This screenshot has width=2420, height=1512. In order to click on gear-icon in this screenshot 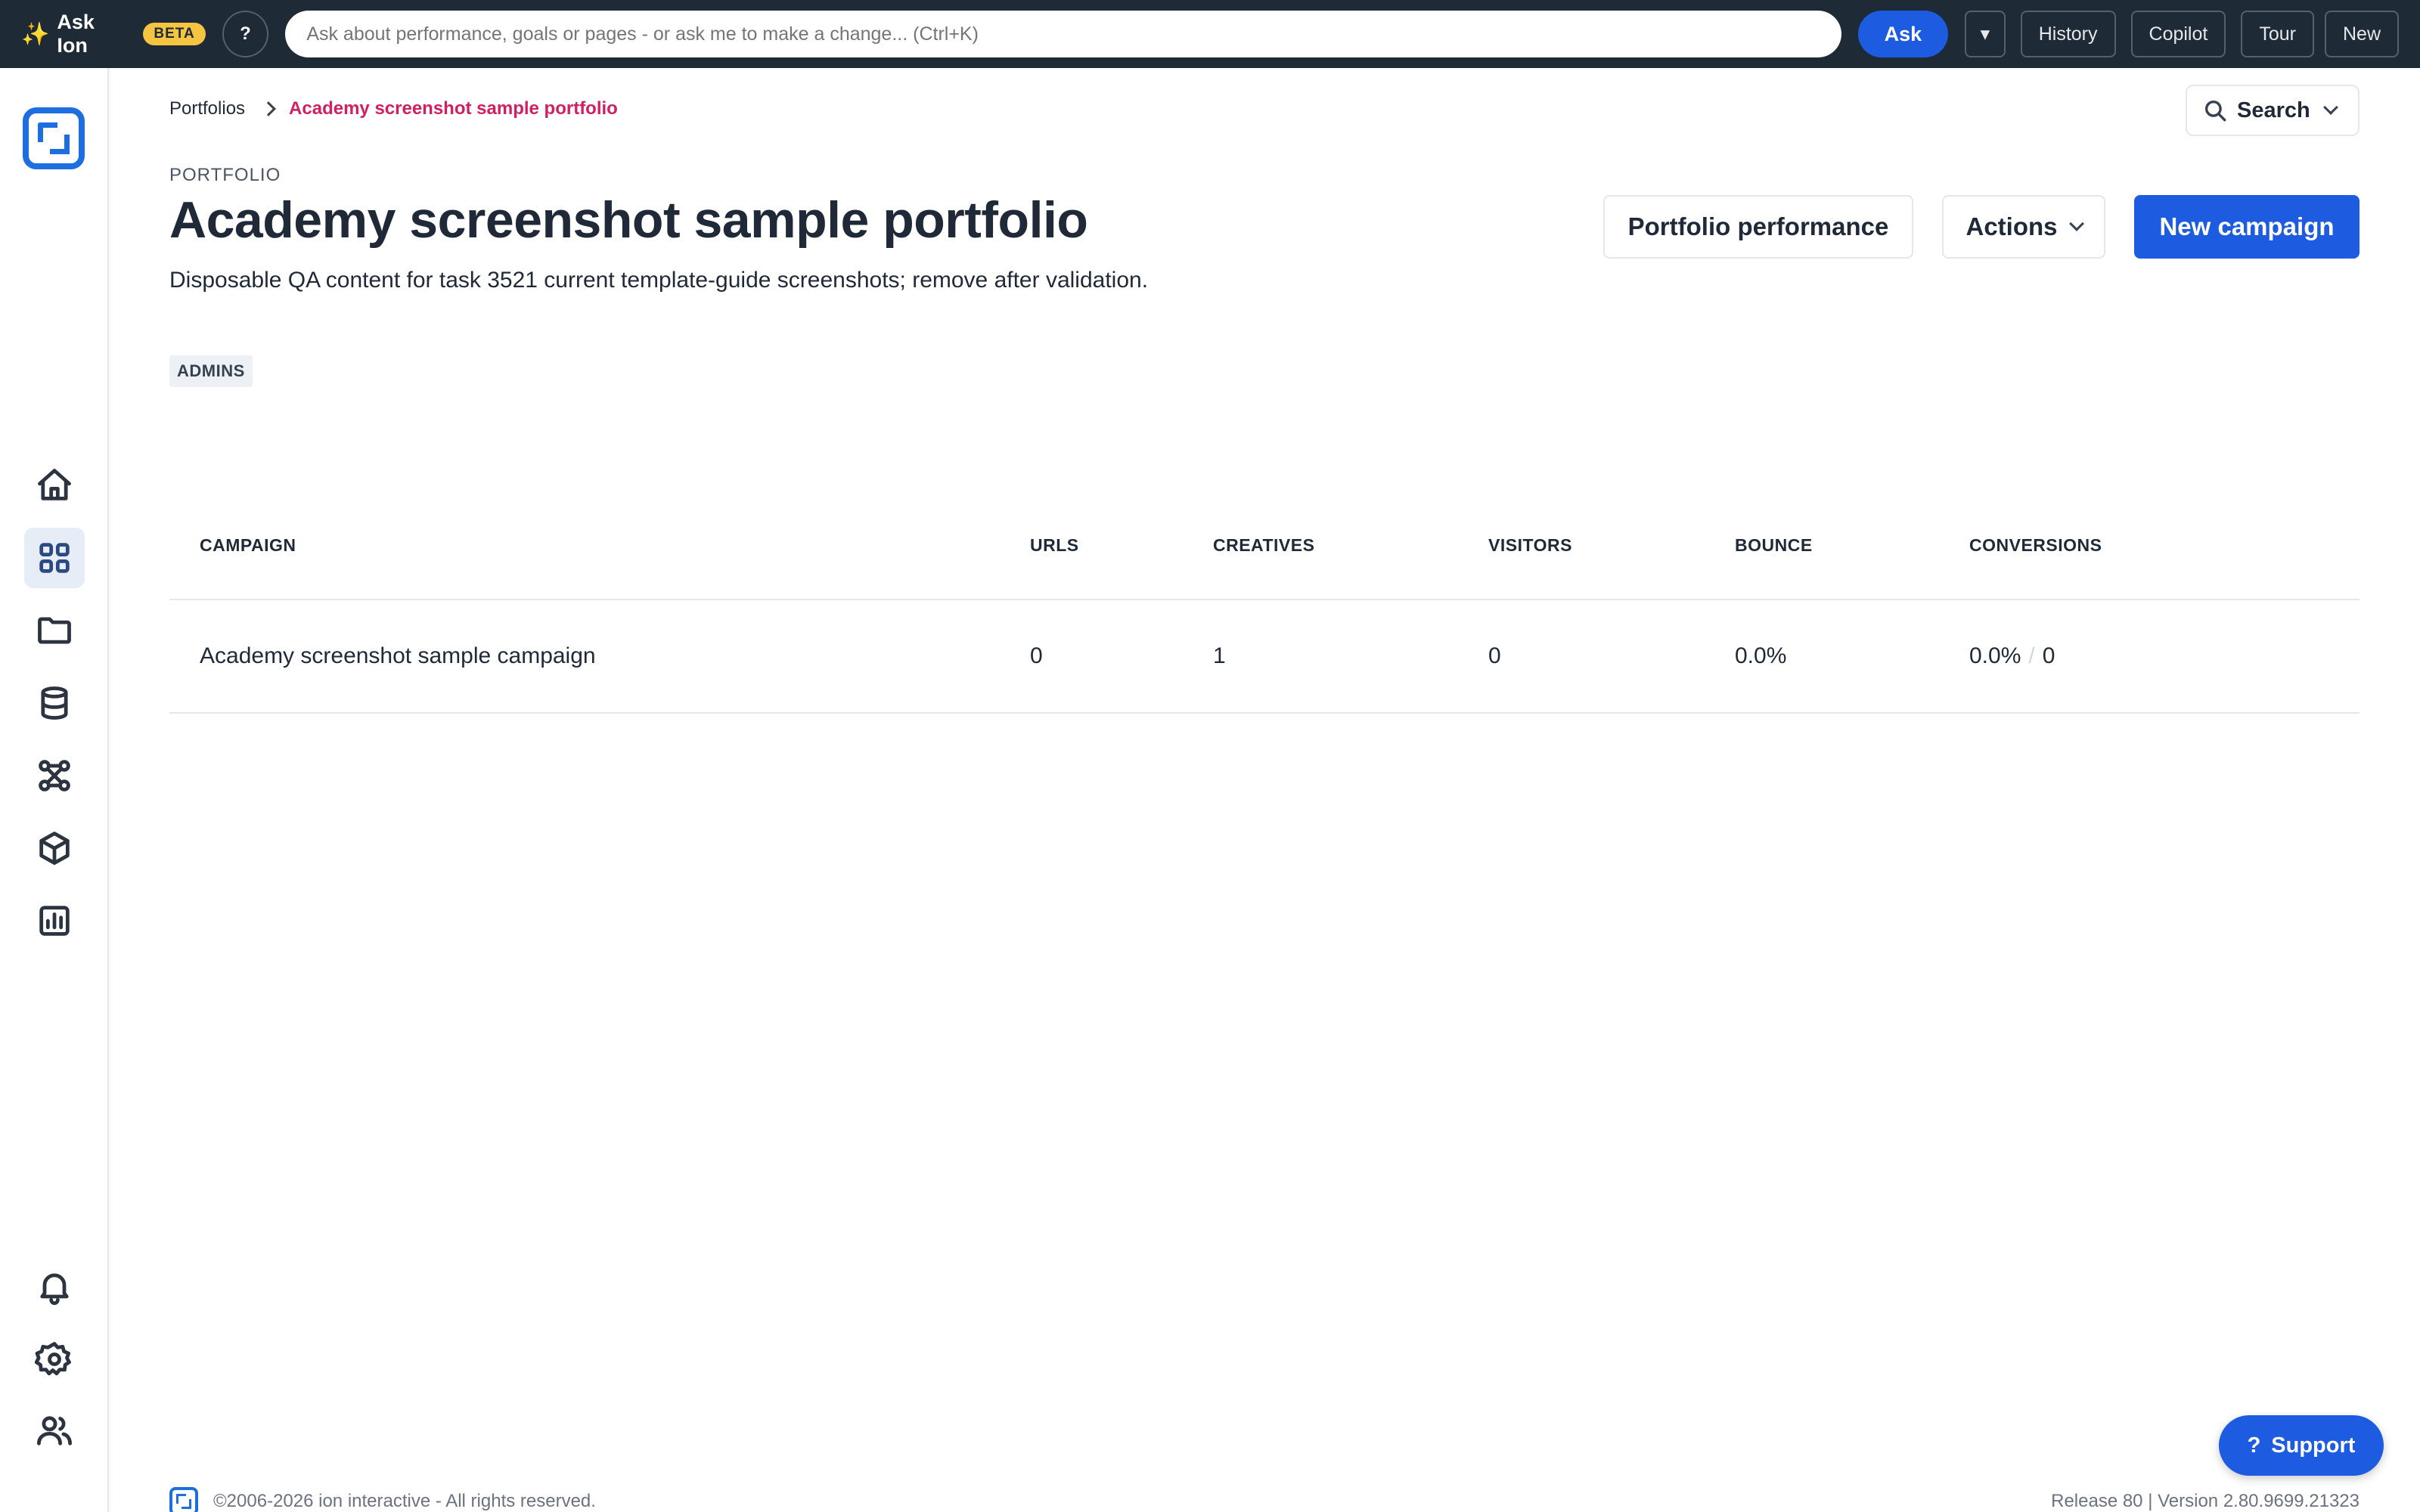, I will do `click(53, 1359)`.